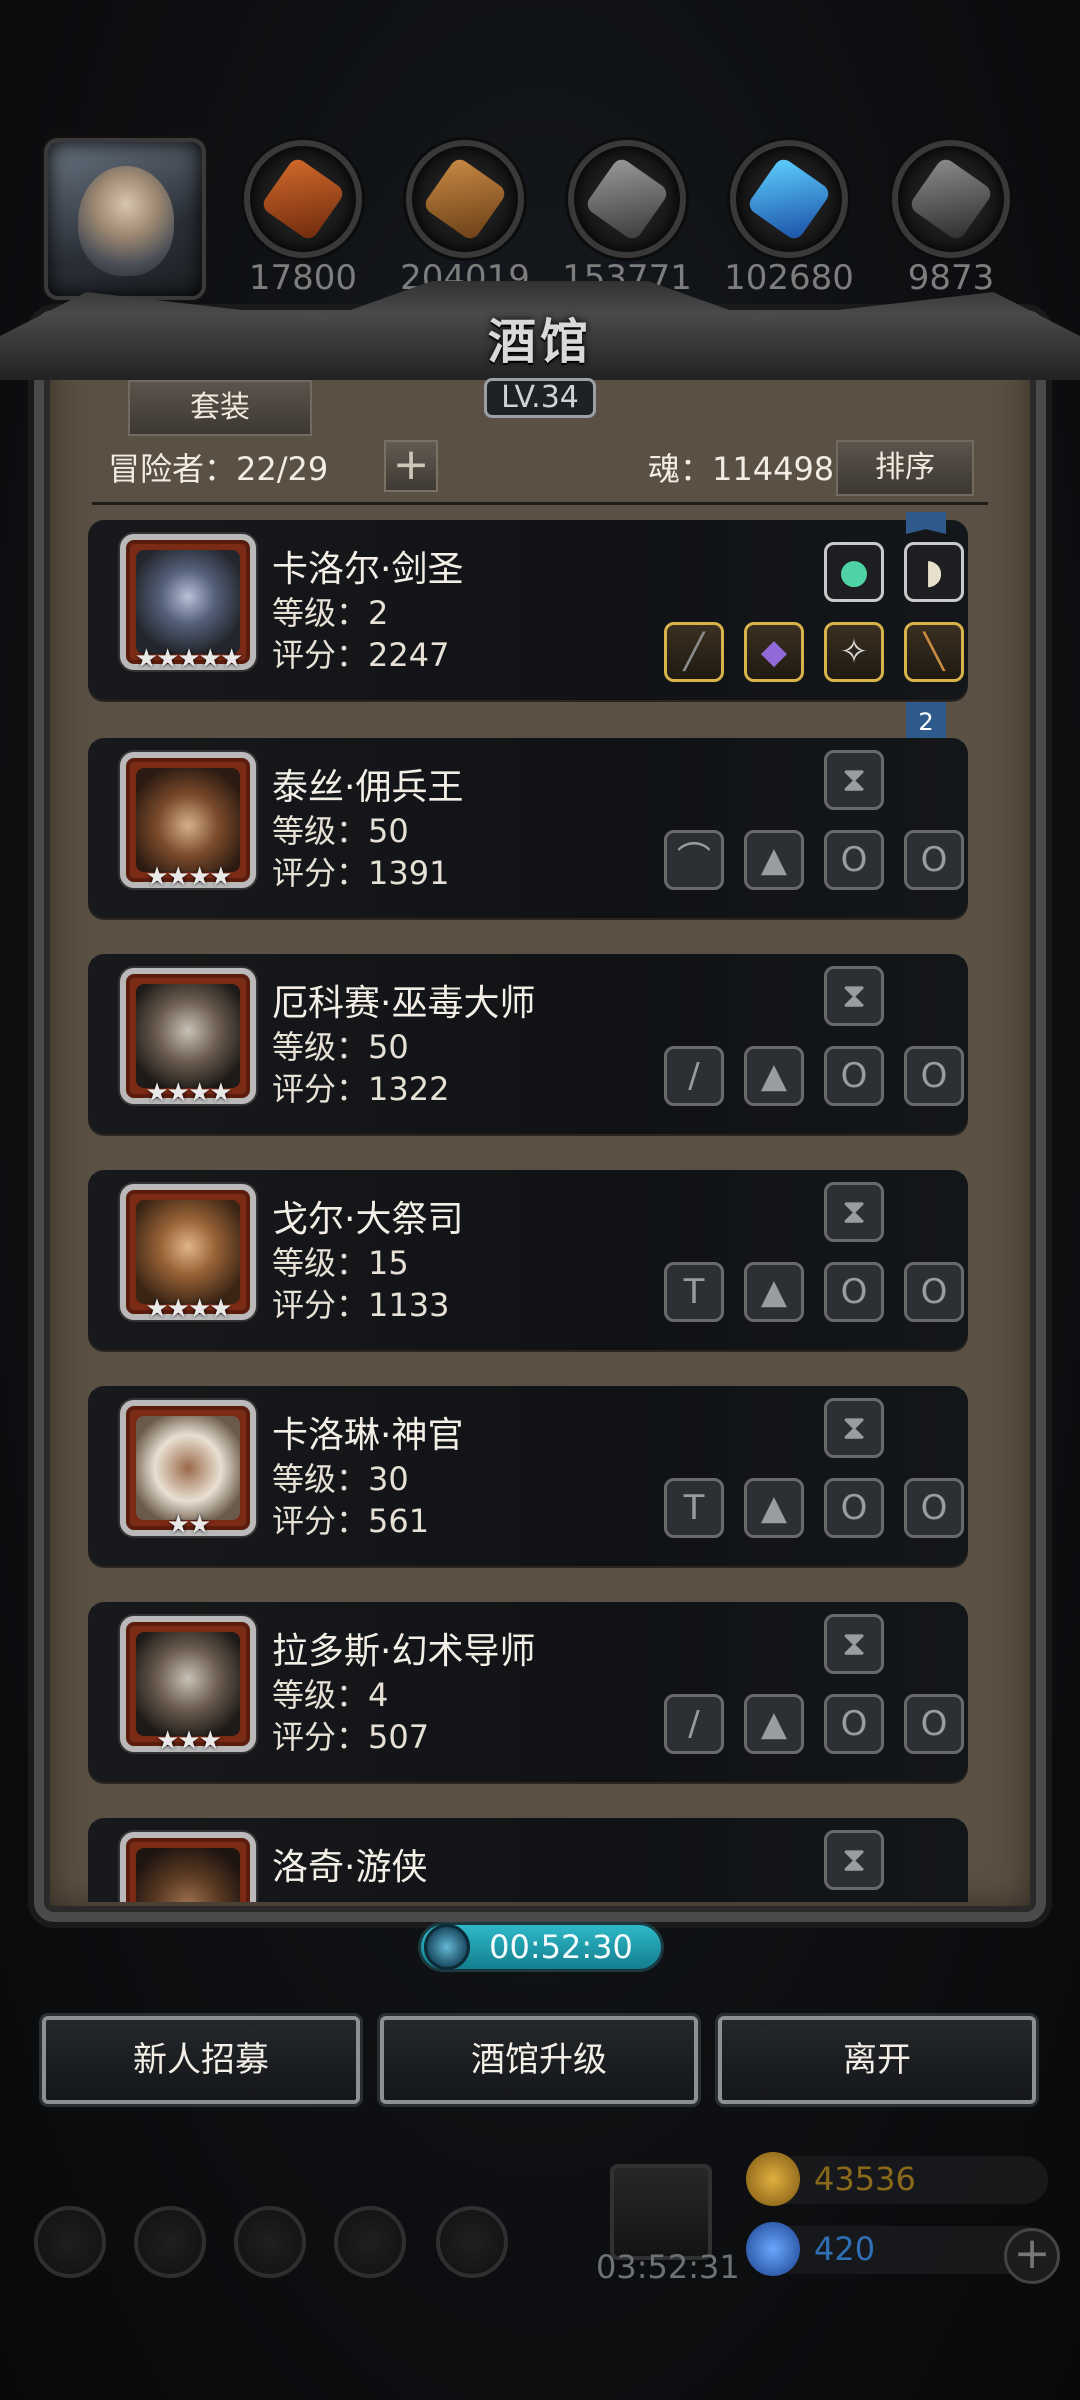  I want to click on soul-count: 魂：114498, so click(741, 469).